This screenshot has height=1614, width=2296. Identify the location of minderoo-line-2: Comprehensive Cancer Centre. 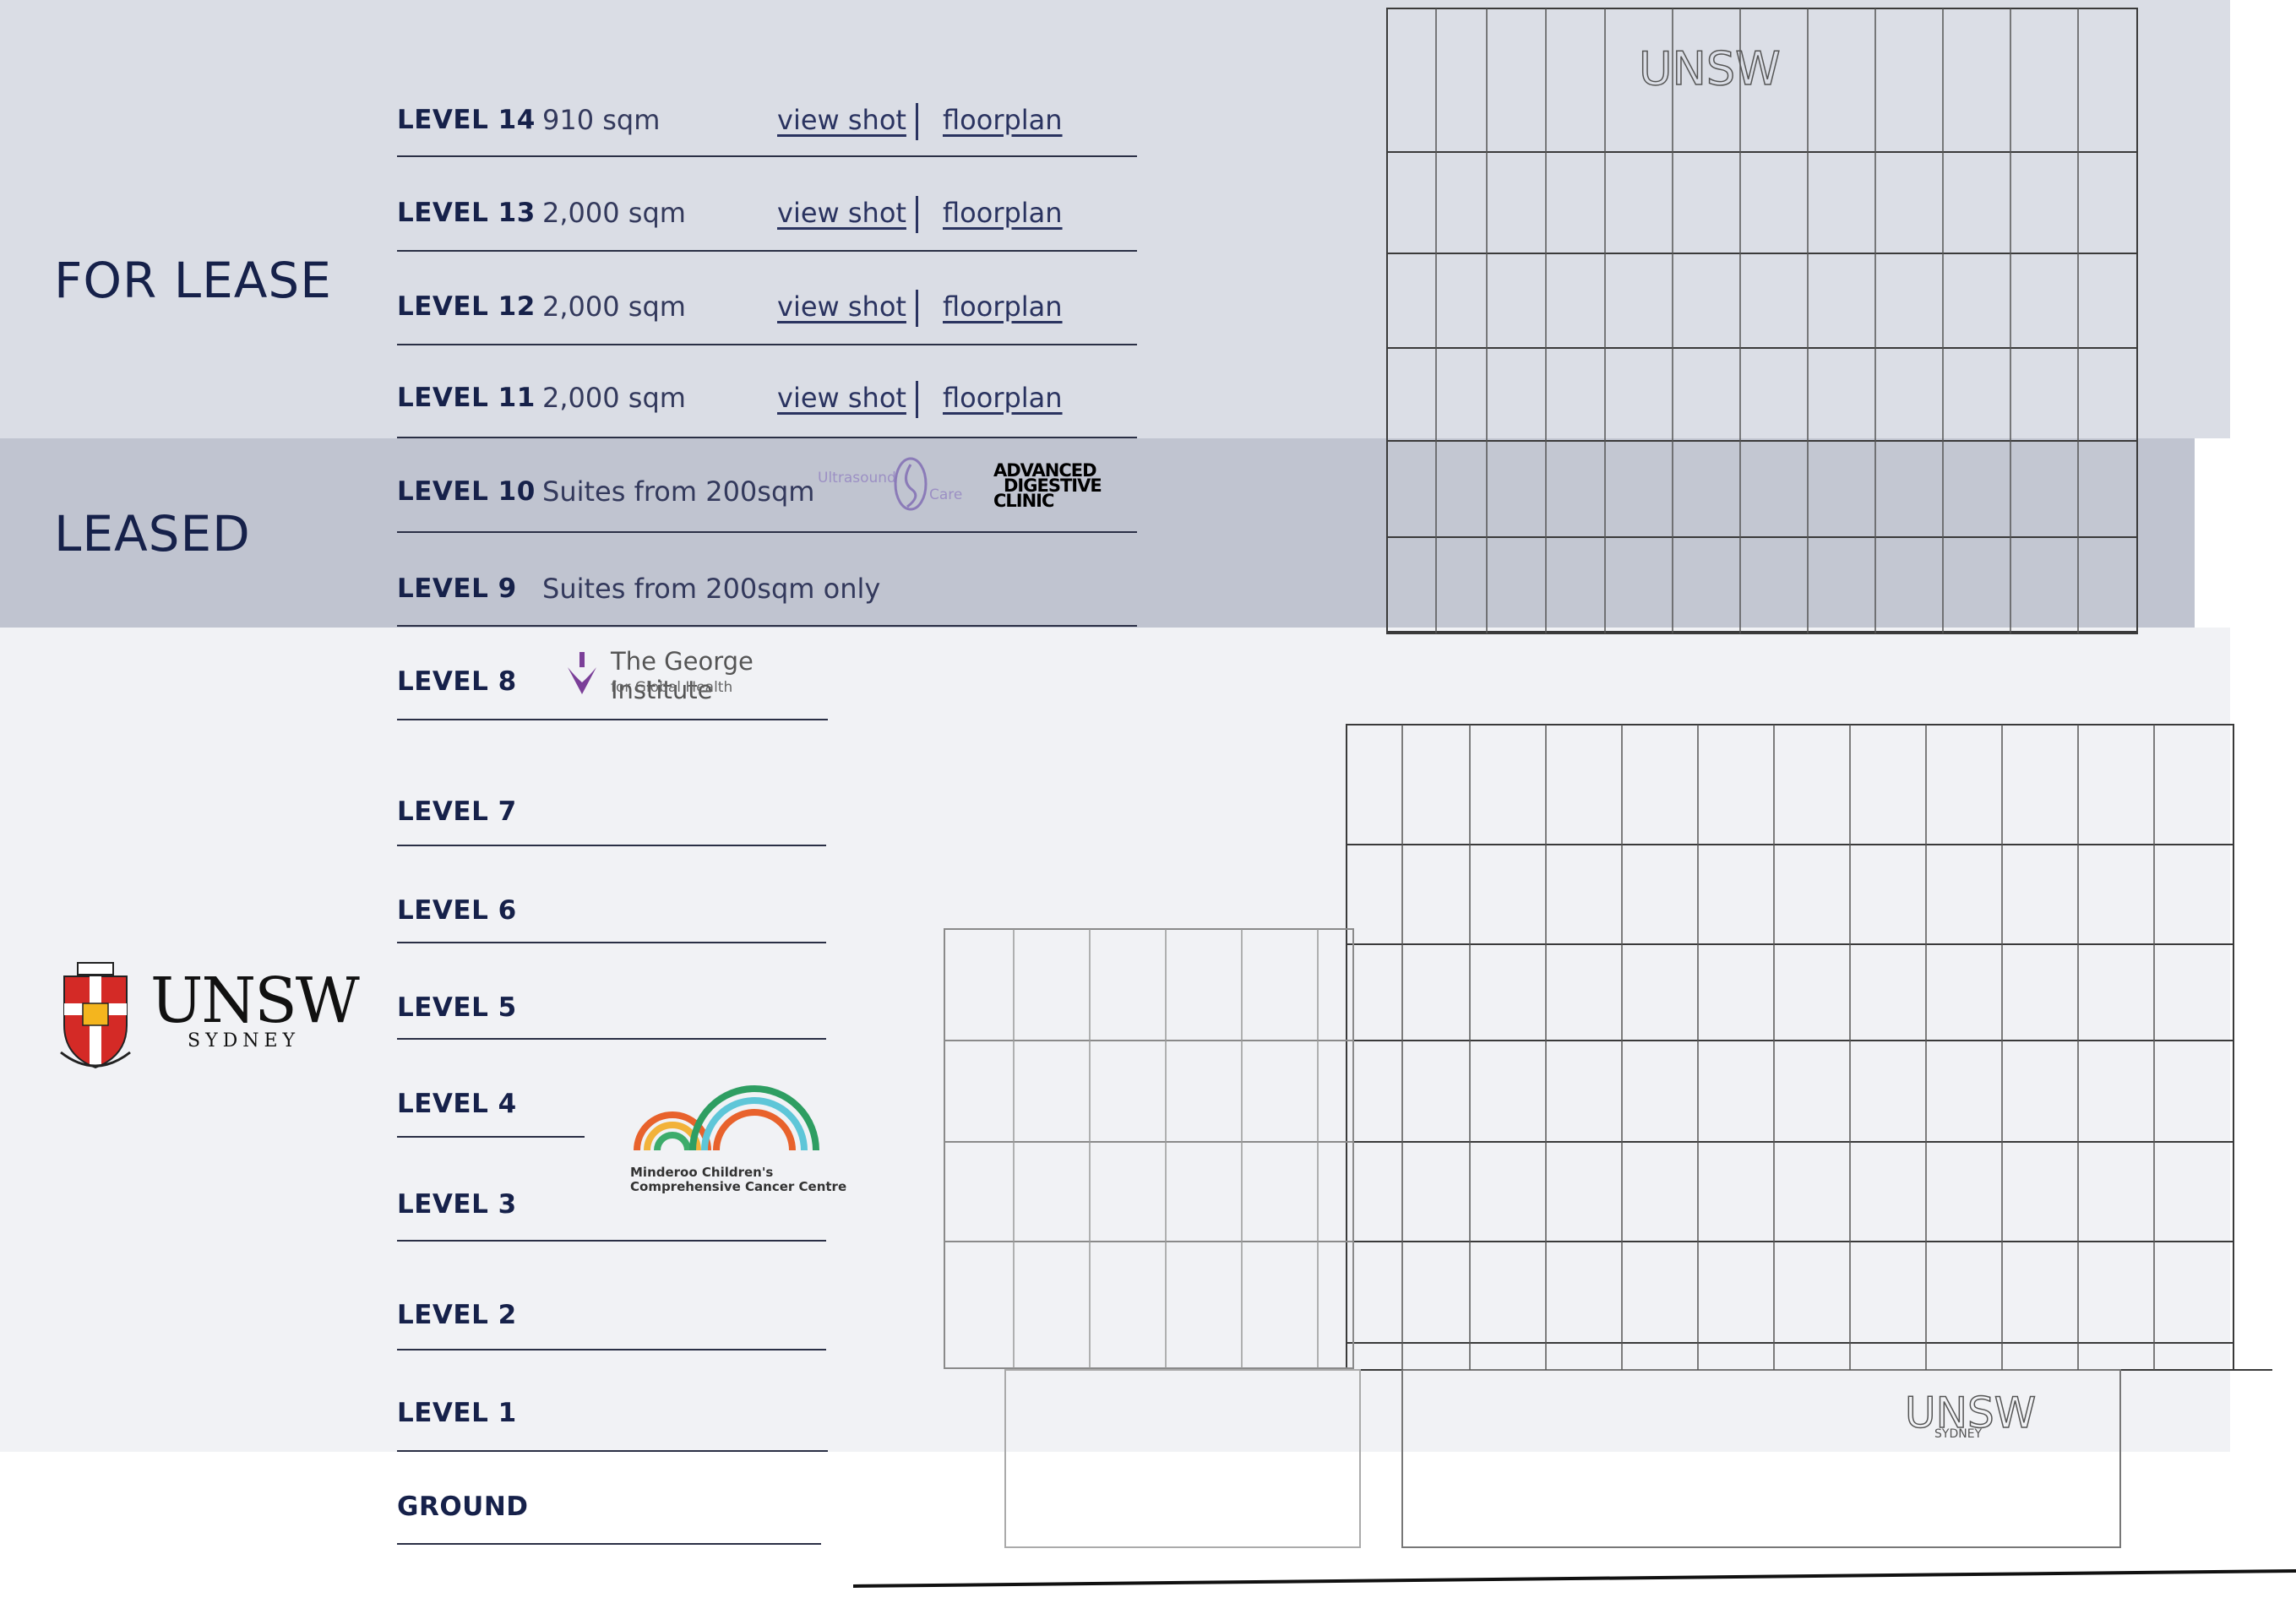
(739, 1186).